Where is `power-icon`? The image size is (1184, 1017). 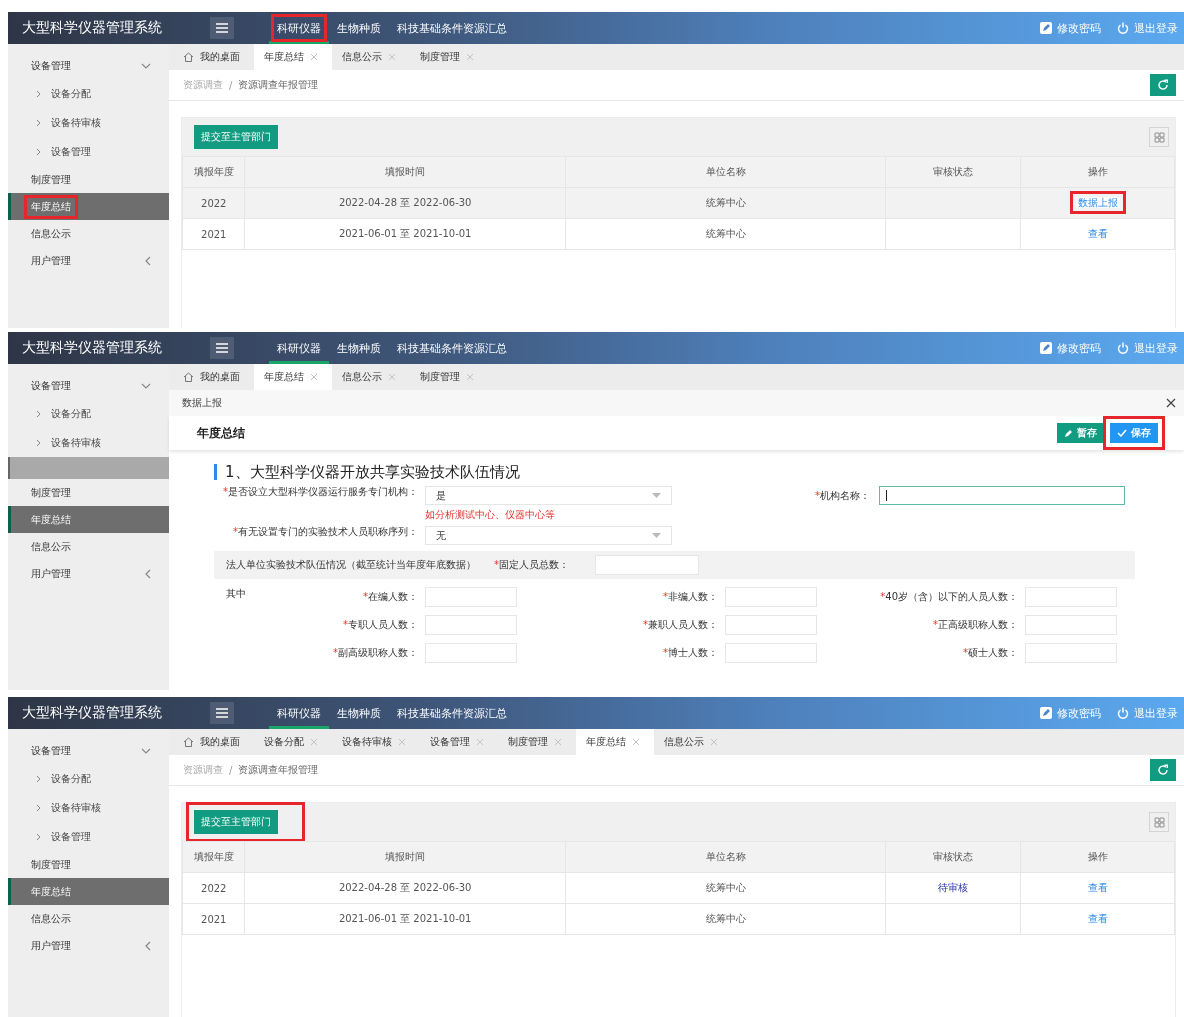
power-icon is located at coordinates (1123, 28).